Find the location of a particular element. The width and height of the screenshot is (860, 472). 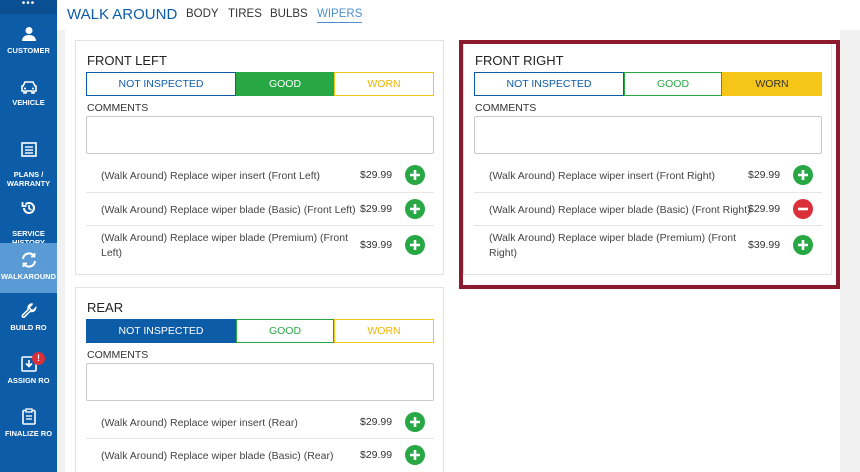

car-icon is located at coordinates (28, 87).